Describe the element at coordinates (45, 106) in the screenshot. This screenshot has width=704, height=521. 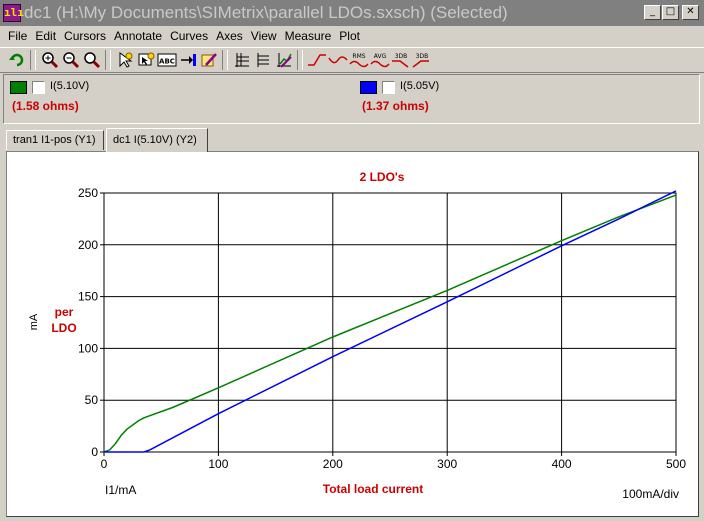
I see `legend-value: (1.58 ohms)` at that location.